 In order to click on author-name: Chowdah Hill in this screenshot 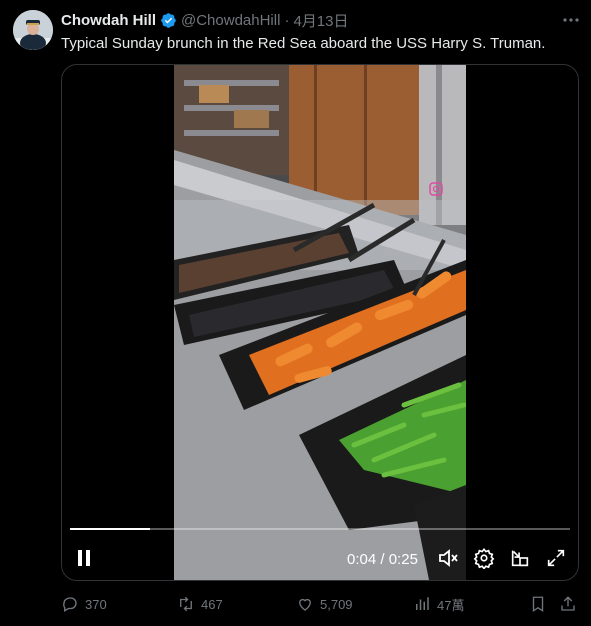, I will do `click(108, 20)`.